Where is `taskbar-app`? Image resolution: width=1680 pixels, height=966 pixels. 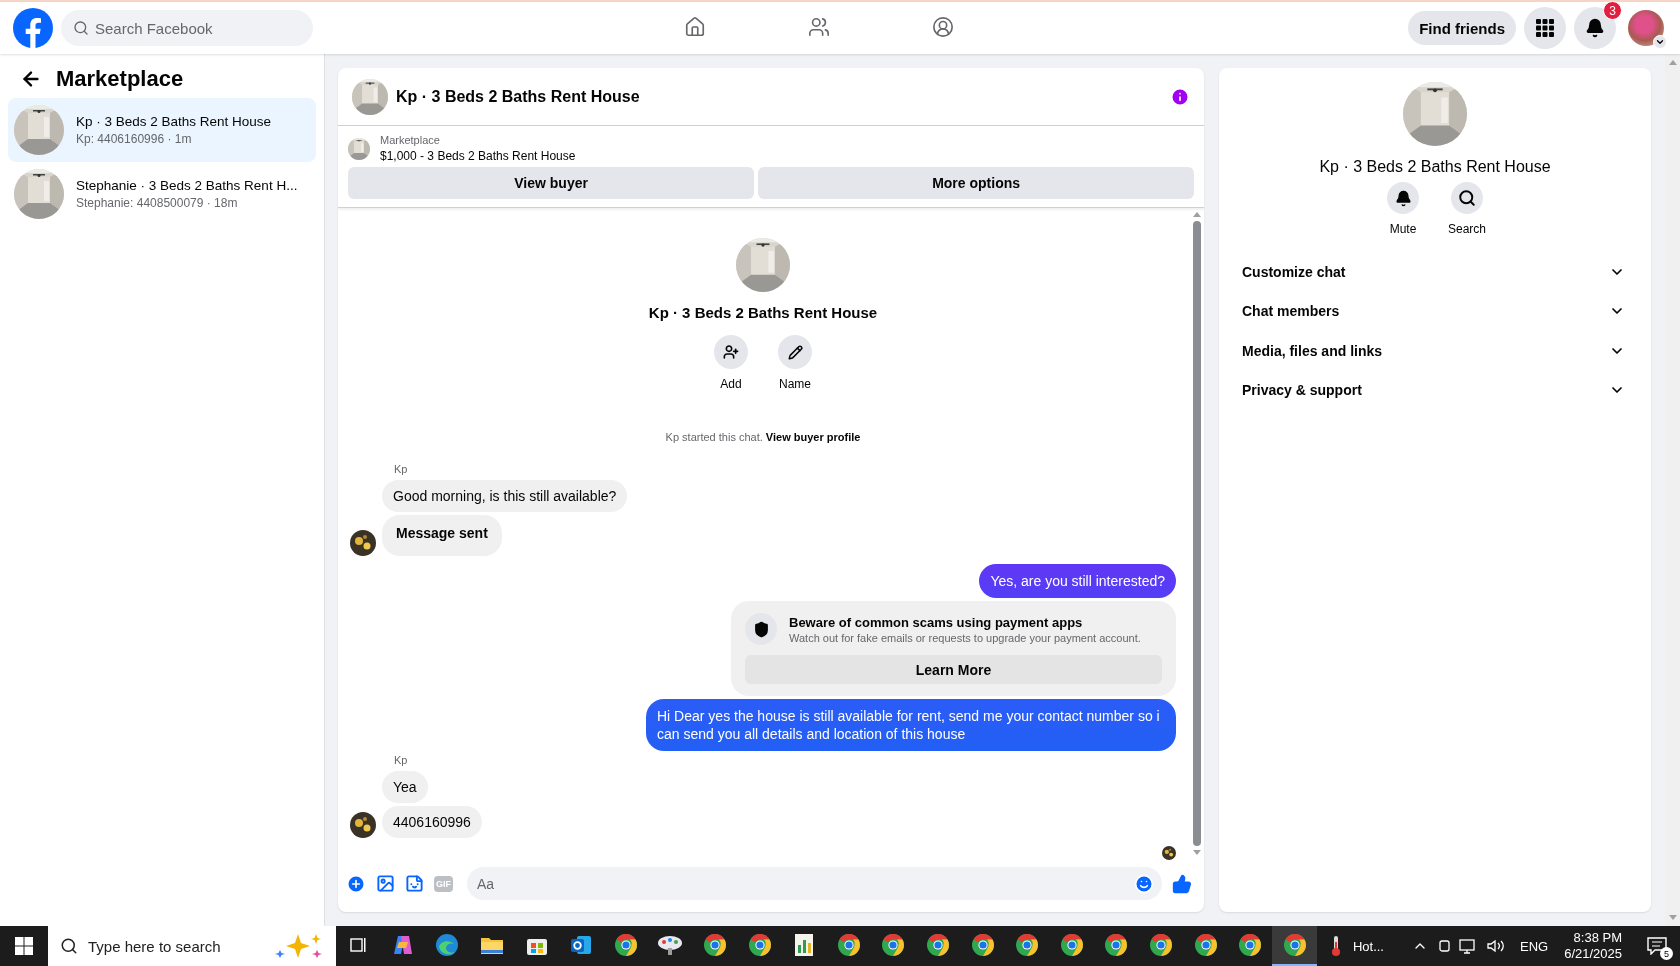 taskbar-app is located at coordinates (1295, 946).